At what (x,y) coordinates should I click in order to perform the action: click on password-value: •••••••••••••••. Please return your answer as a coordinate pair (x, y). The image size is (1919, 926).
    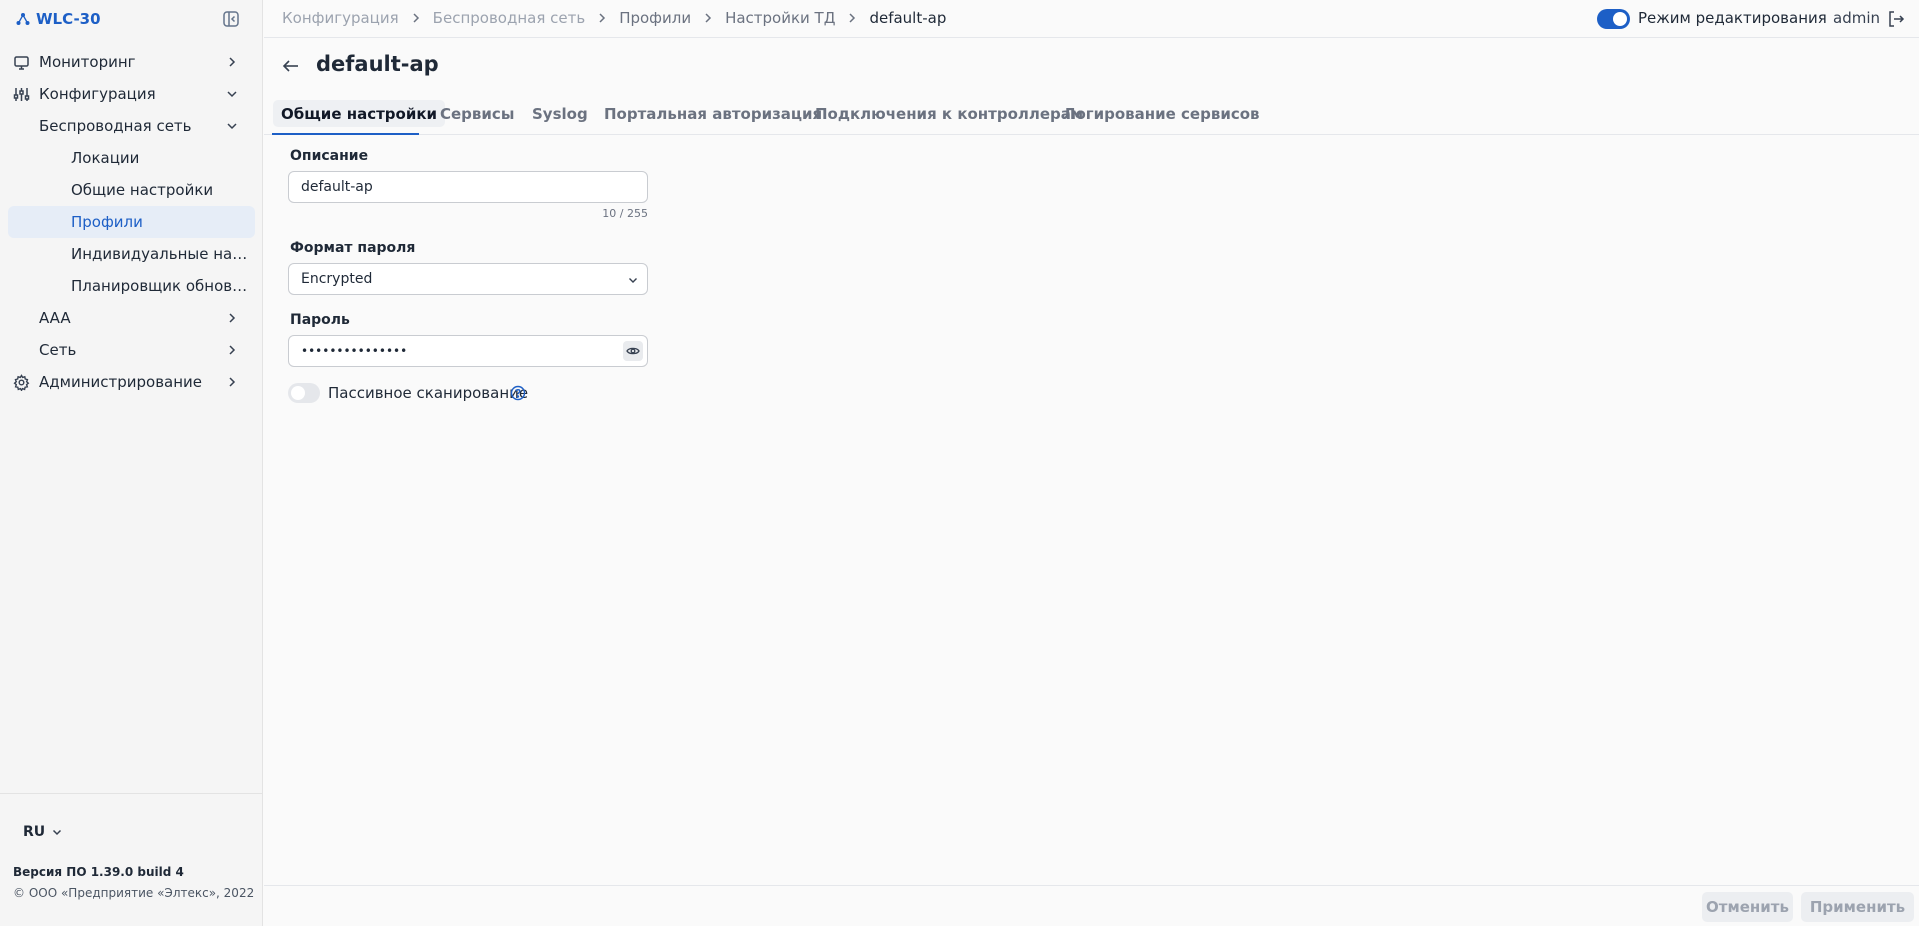
    Looking at the image, I should click on (354, 351).